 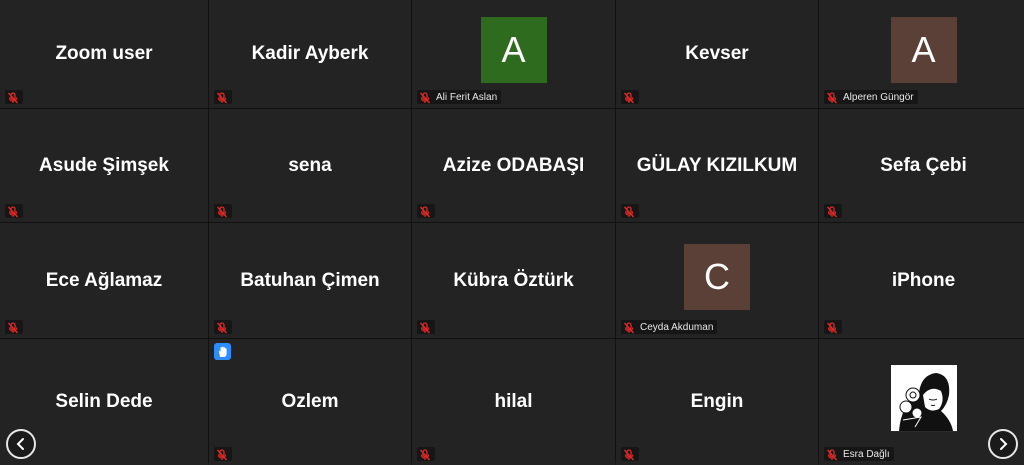 I want to click on participant-tile: Kadir Ayberk, so click(x=310, y=54).